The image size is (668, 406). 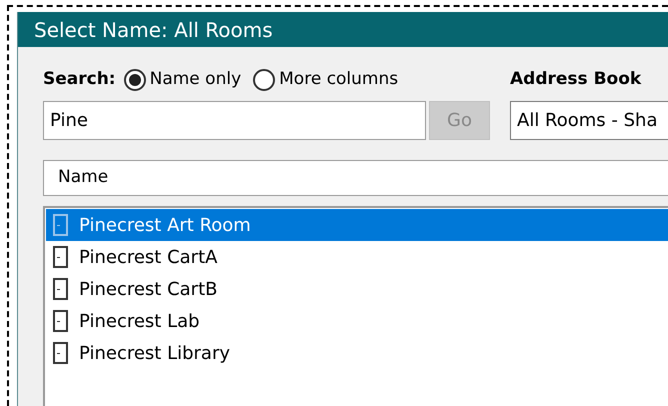 I want to click on column-header: Name, so click(x=355, y=178).